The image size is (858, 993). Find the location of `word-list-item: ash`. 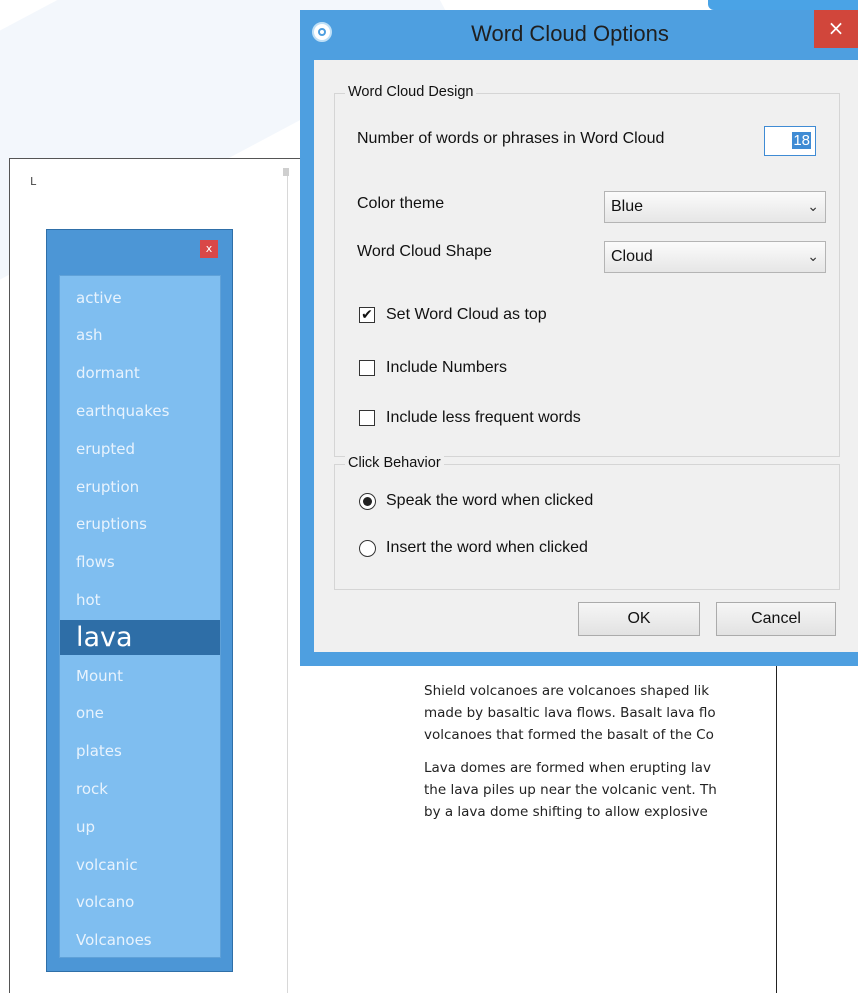

word-list-item: ash is located at coordinates (140, 335).